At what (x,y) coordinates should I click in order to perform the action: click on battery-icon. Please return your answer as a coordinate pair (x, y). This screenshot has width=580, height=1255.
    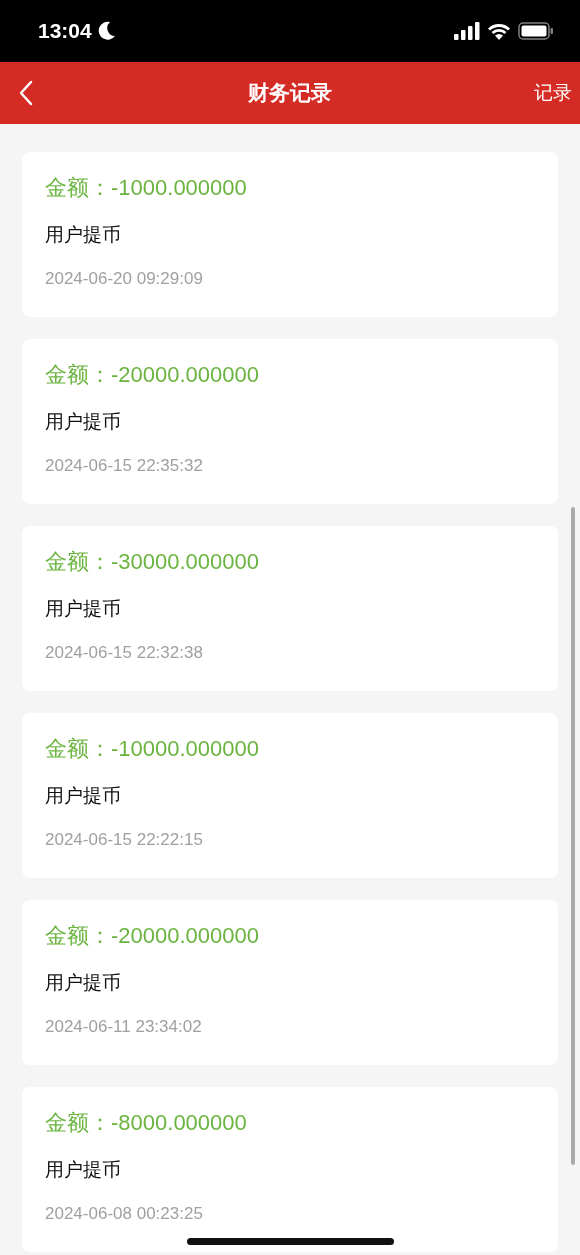
    Looking at the image, I should click on (536, 31).